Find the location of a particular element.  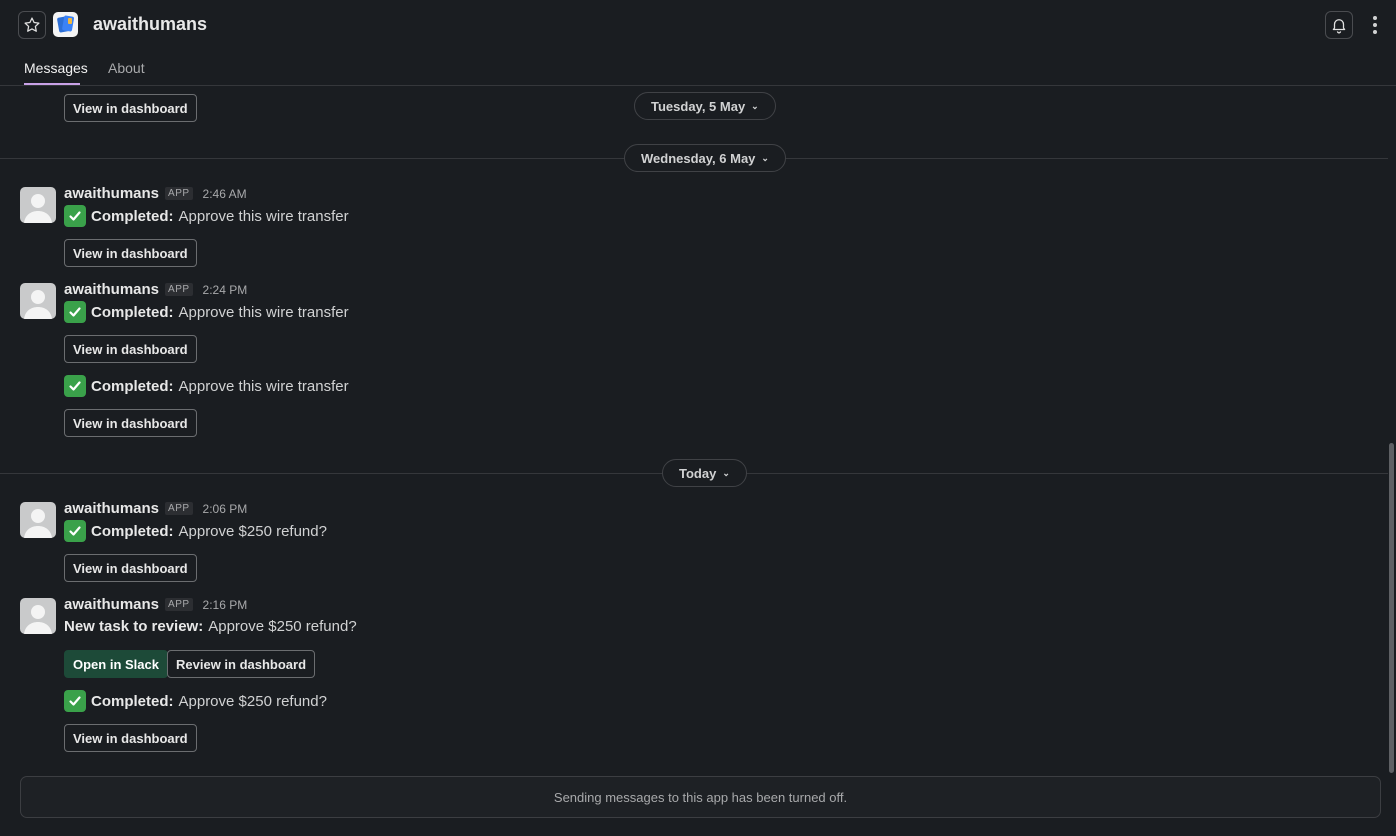

more-vertical-icon is located at coordinates (1375, 25).